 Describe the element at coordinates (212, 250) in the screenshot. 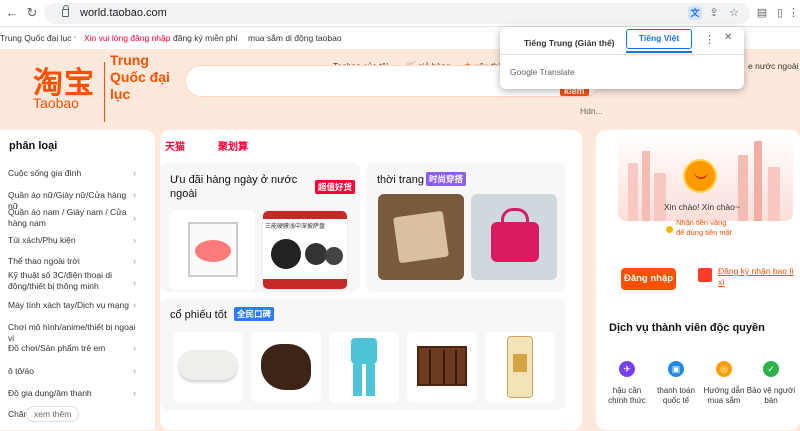

I see `coffee-filter-image` at that location.